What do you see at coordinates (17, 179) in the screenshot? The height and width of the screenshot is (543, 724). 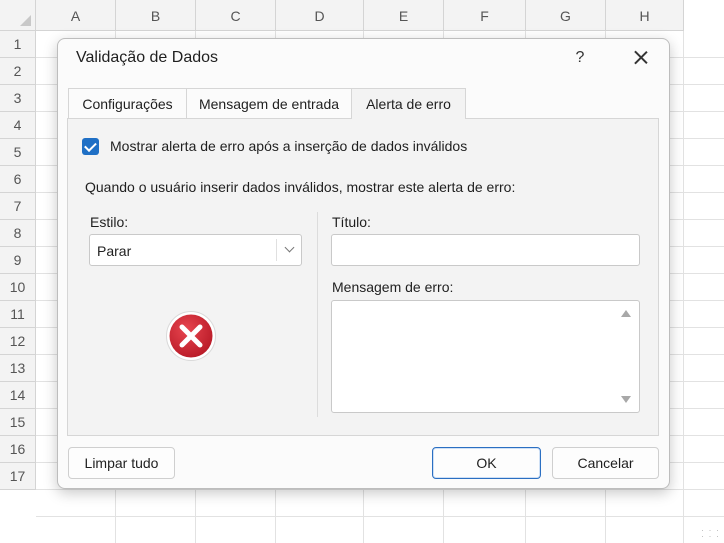 I see `row-header: 6` at bounding box center [17, 179].